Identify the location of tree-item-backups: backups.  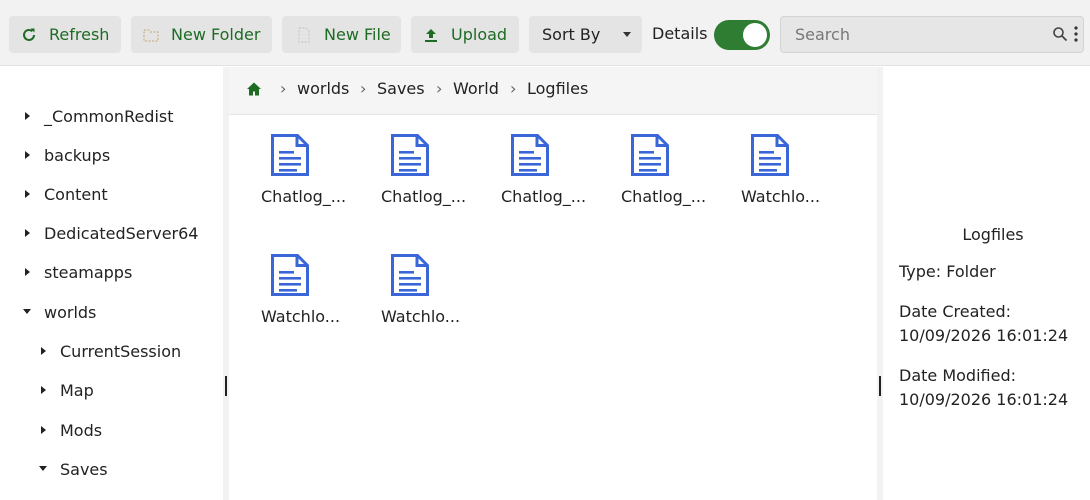
(66, 155).